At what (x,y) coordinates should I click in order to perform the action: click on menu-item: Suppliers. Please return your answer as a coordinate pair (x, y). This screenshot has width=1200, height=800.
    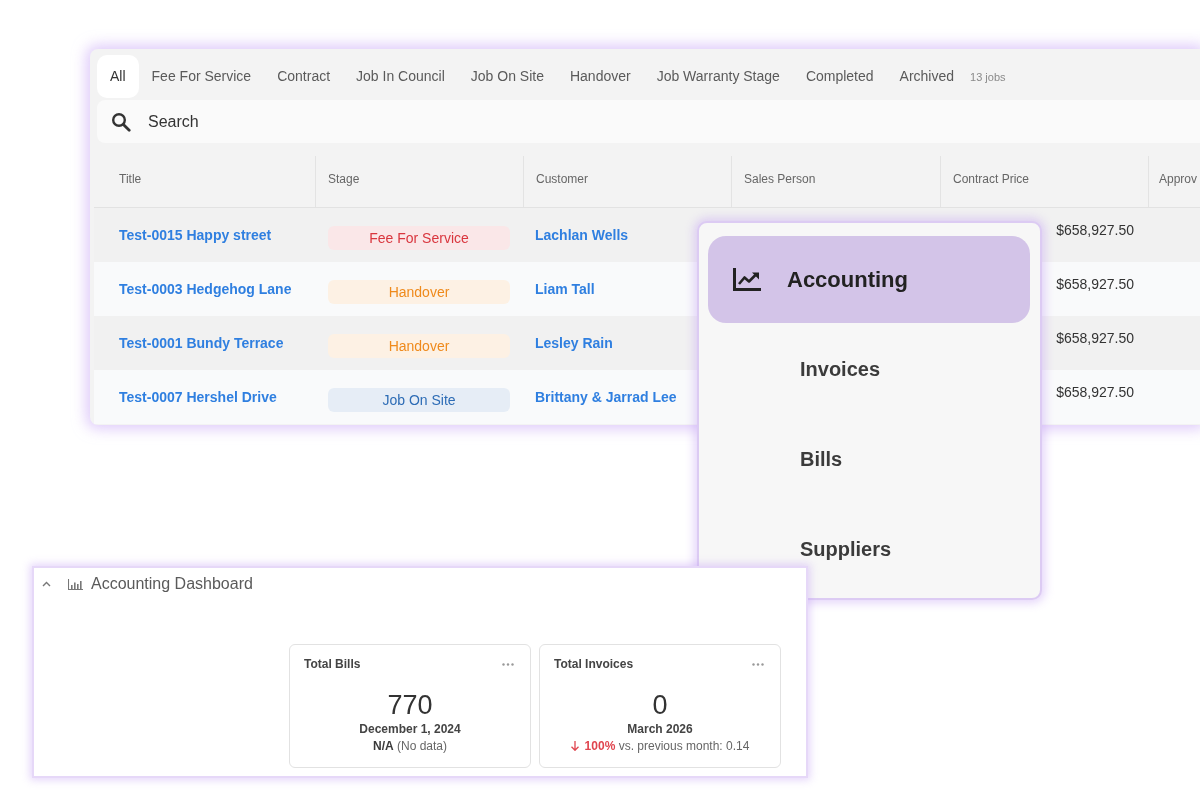
    Looking at the image, I should click on (869, 549).